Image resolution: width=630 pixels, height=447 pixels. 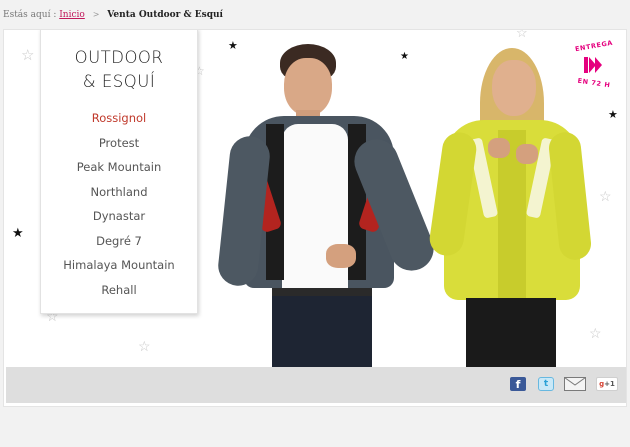 I want to click on brand-link-himalaya-mountain: Himalaya Mountain, so click(x=119, y=265).